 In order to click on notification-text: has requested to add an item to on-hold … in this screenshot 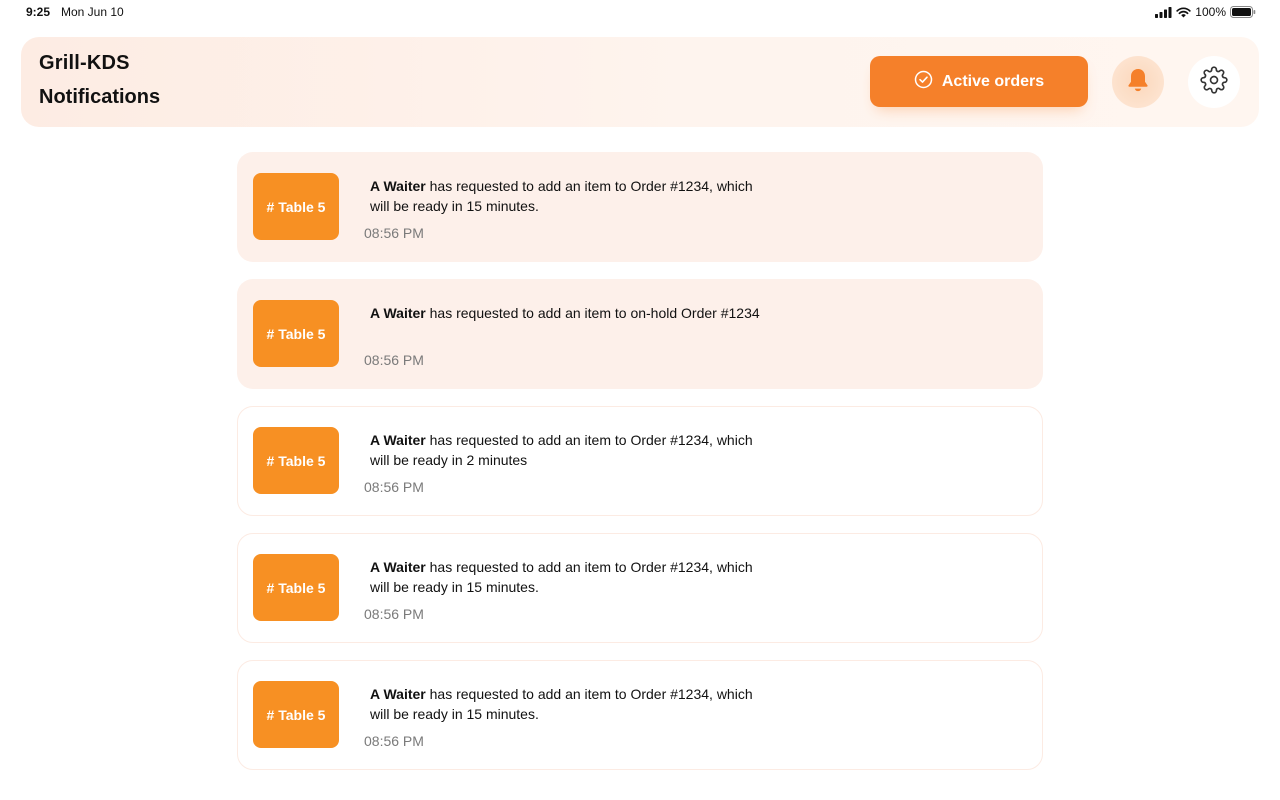, I will do `click(592, 313)`.